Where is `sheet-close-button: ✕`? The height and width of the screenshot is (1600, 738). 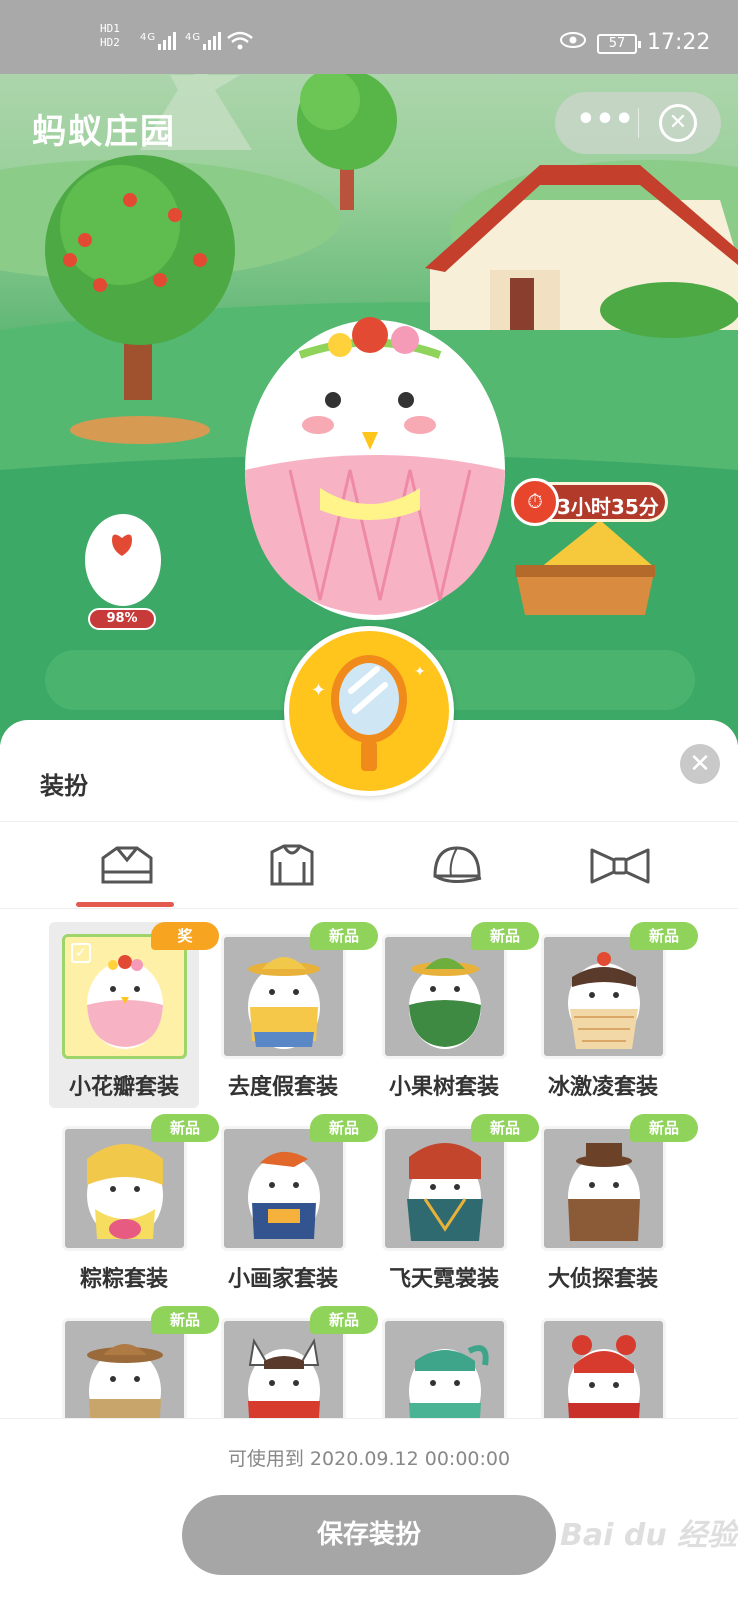 sheet-close-button: ✕ is located at coordinates (700, 764).